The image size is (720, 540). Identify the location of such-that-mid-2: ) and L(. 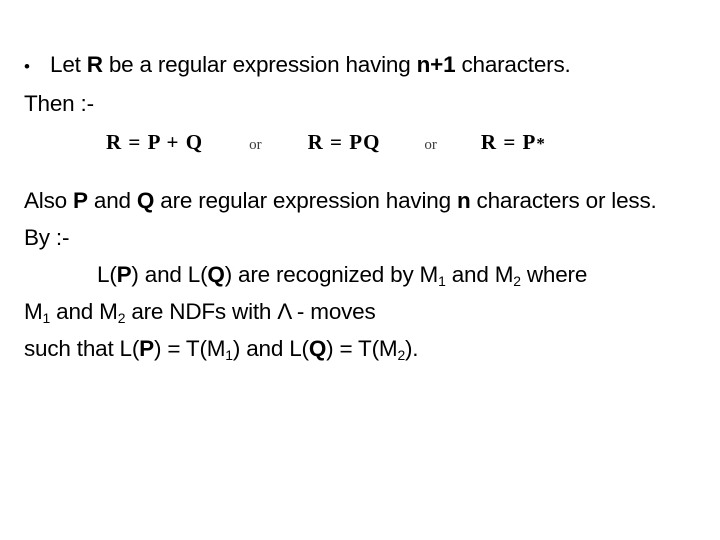
(270, 348).